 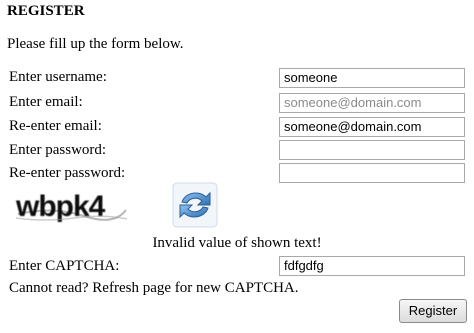 I want to click on email-input: someone@domain.com, so click(x=372, y=103).